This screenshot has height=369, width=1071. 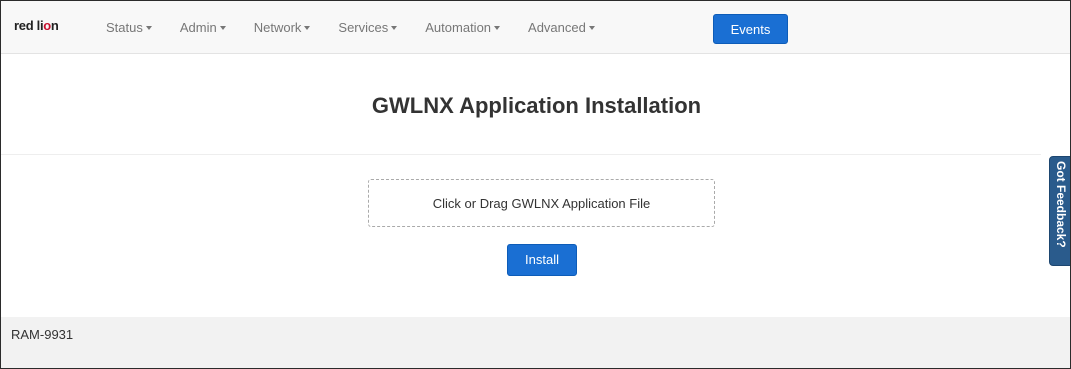 What do you see at coordinates (129, 27) in the screenshot?
I see `nav-item-status: Status` at bounding box center [129, 27].